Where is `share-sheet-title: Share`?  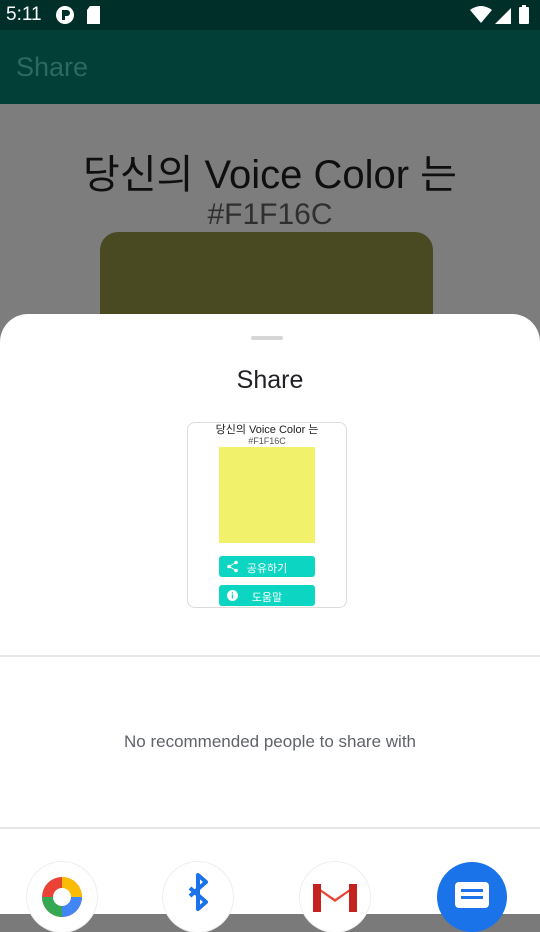 share-sheet-title: Share is located at coordinates (270, 380).